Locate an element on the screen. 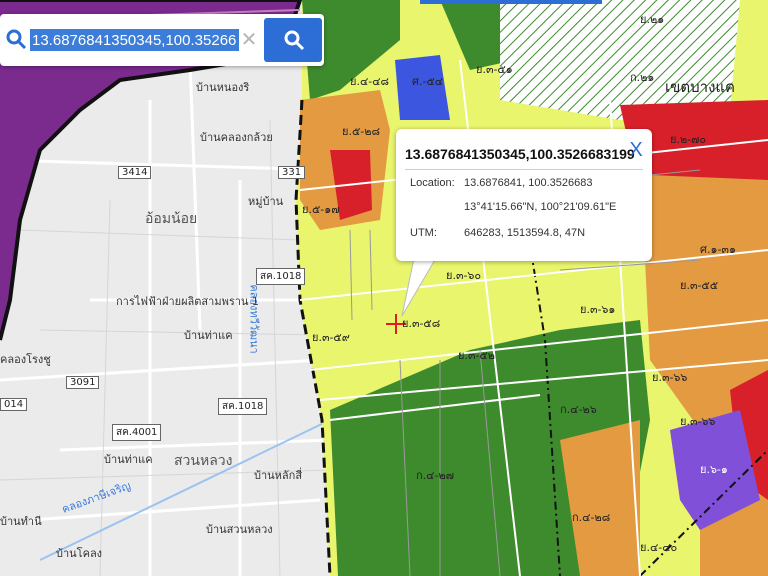  zone-code: ก.๒๑ is located at coordinates (642, 77).